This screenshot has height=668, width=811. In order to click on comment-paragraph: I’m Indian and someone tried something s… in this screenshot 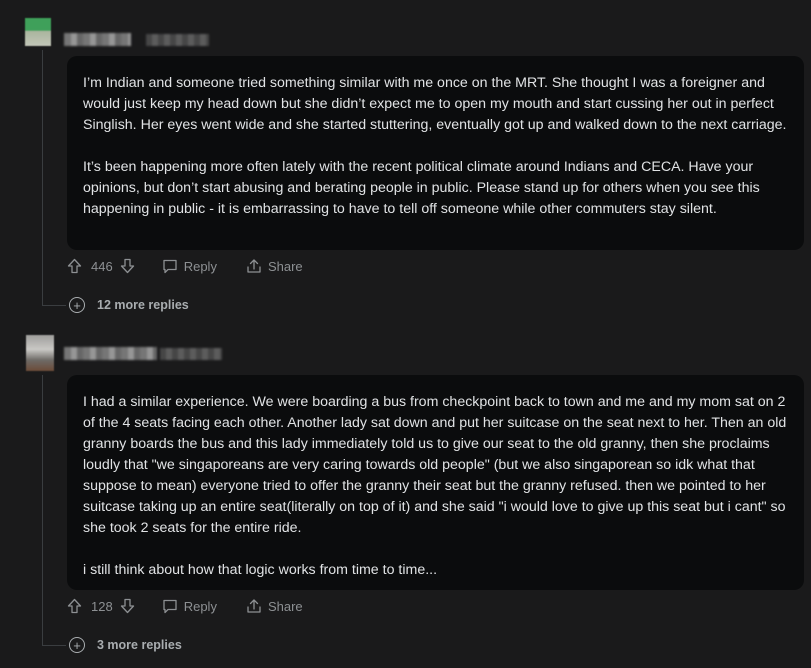, I will do `click(435, 104)`.